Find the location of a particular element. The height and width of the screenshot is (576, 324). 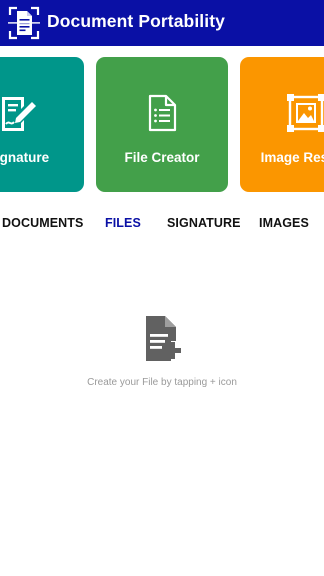

empty-state-message: Create your File by tapping + icon is located at coordinates (162, 382).